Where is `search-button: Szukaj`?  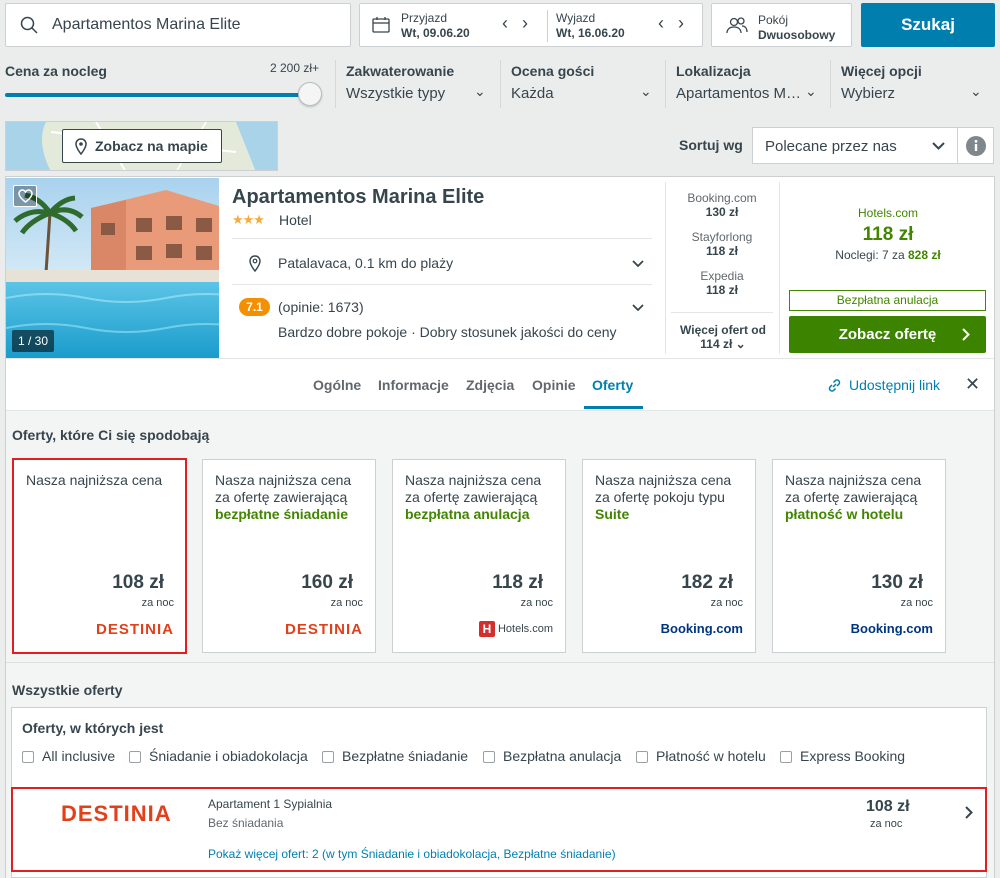
search-button: Szukaj is located at coordinates (928, 25).